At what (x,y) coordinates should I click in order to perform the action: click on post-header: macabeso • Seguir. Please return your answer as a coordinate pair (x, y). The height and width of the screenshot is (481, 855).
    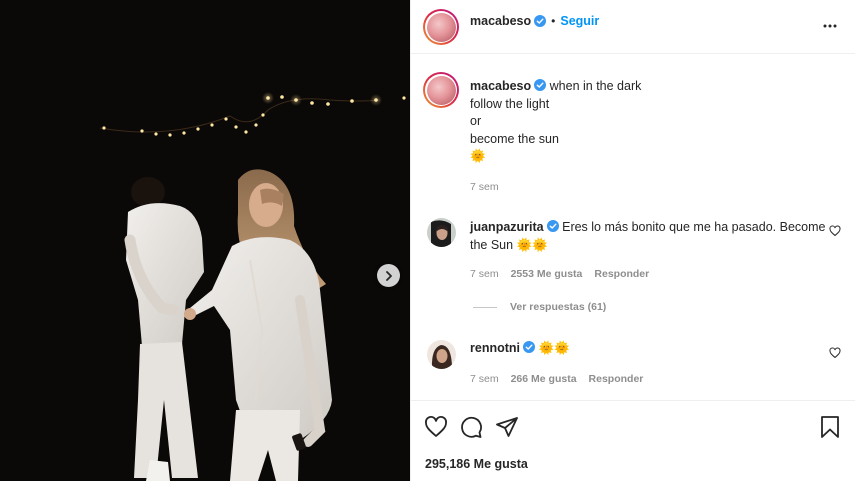
    Looking at the image, I should click on (633, 27).